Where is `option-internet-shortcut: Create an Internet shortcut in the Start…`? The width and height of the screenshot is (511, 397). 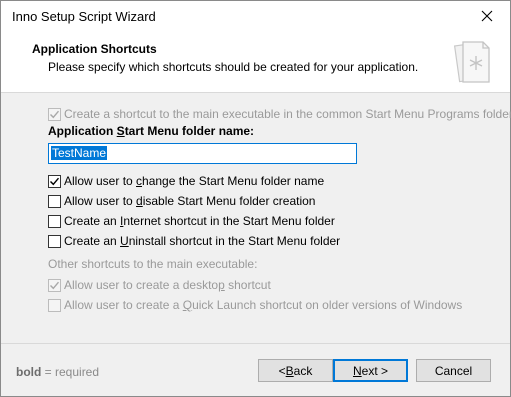
option-internet-shortcut: Create an Internet shortcut in the Start… is located at coordinates (191, 221).